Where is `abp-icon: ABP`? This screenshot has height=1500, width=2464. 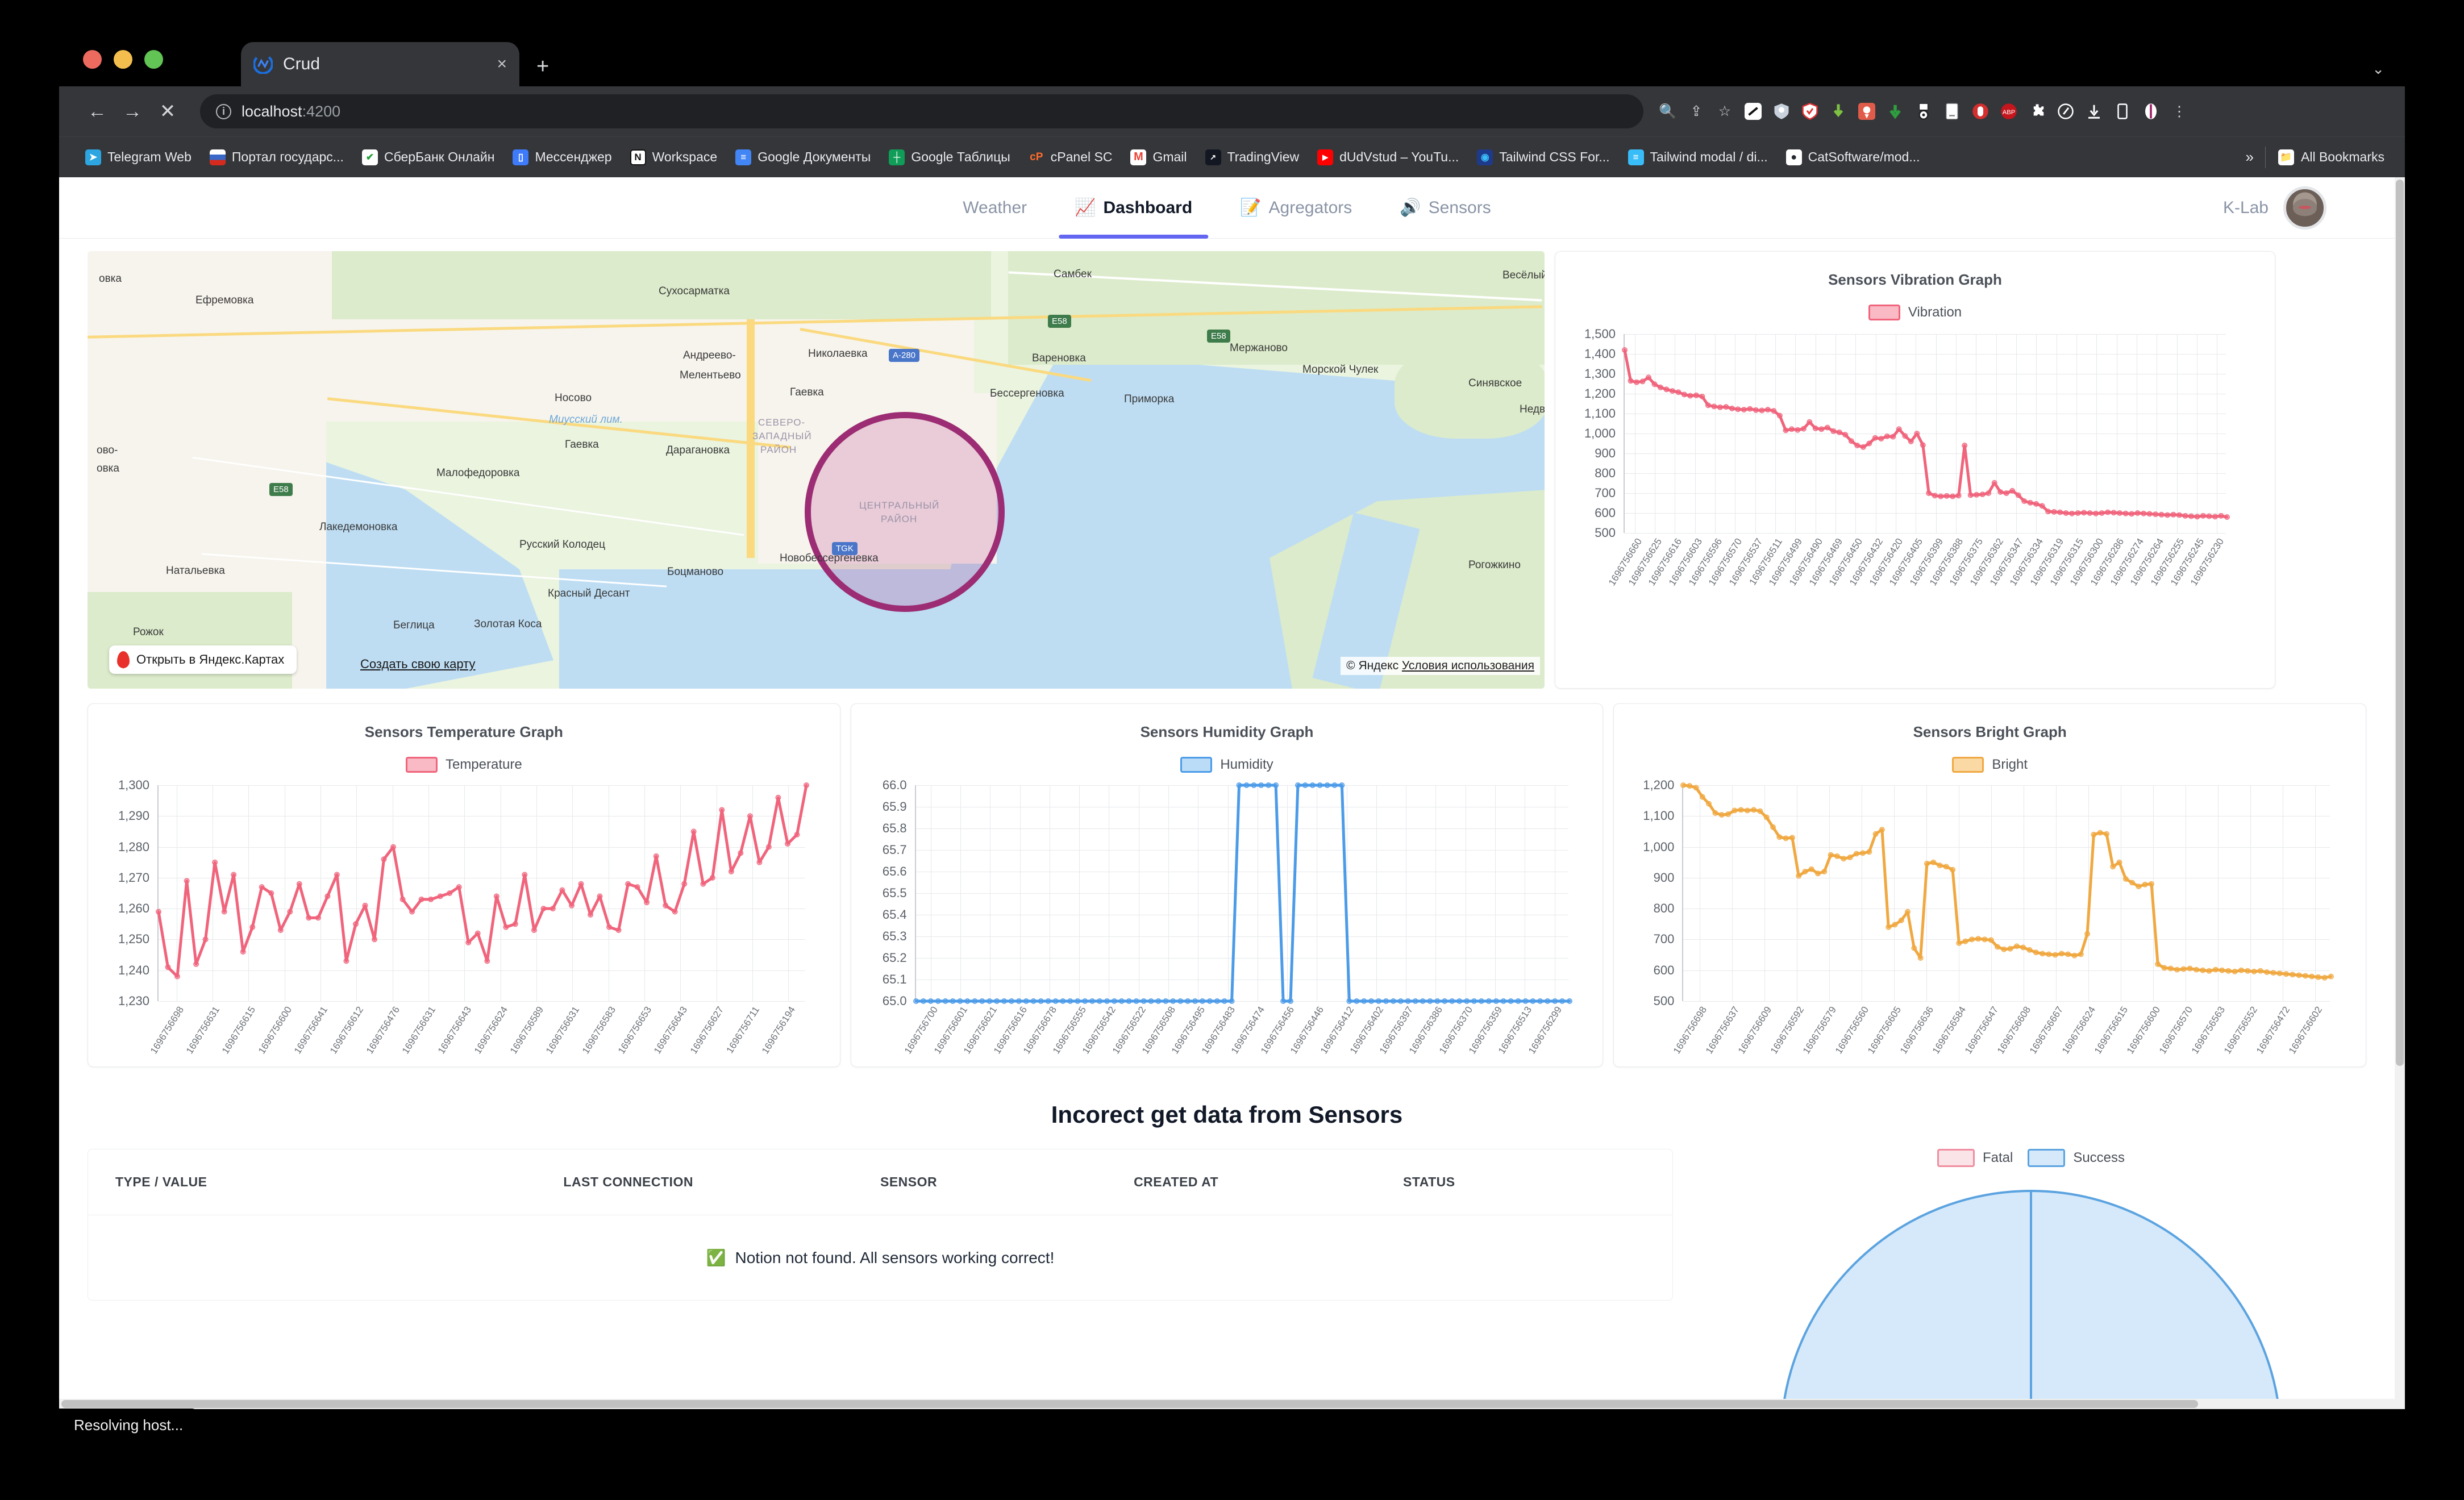
abp-icon: ABP is located at coordinates (2009, 111).